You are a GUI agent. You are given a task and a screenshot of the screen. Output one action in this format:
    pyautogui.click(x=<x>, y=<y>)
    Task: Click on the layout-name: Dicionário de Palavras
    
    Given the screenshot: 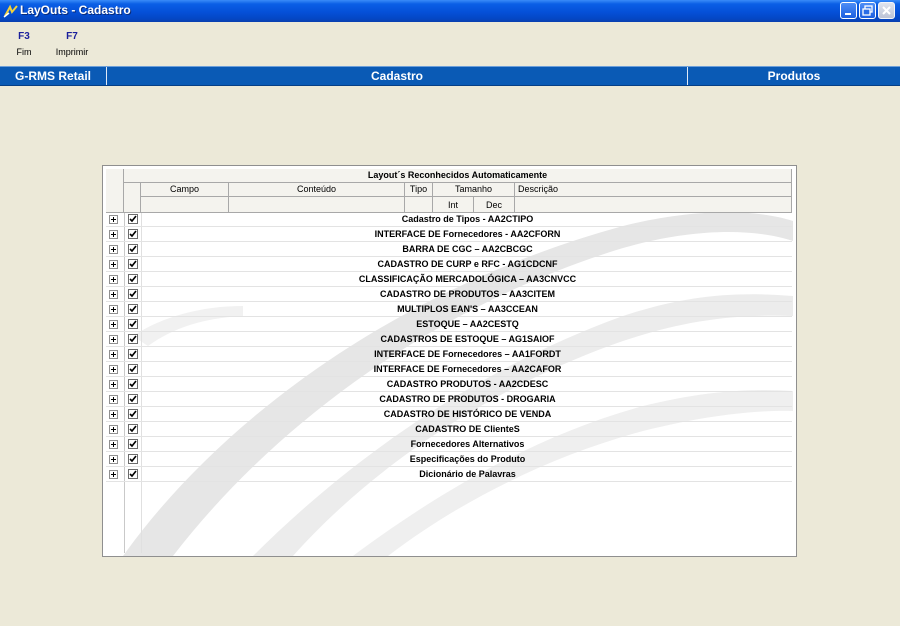 What is the action you would take?
    pyautogui.click(x=467, y=474)
    